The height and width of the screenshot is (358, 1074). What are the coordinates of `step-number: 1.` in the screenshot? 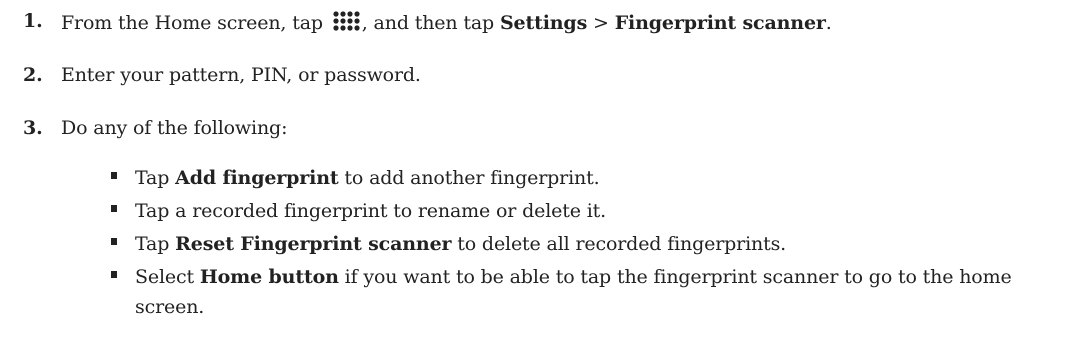 It's located at (33, 21).